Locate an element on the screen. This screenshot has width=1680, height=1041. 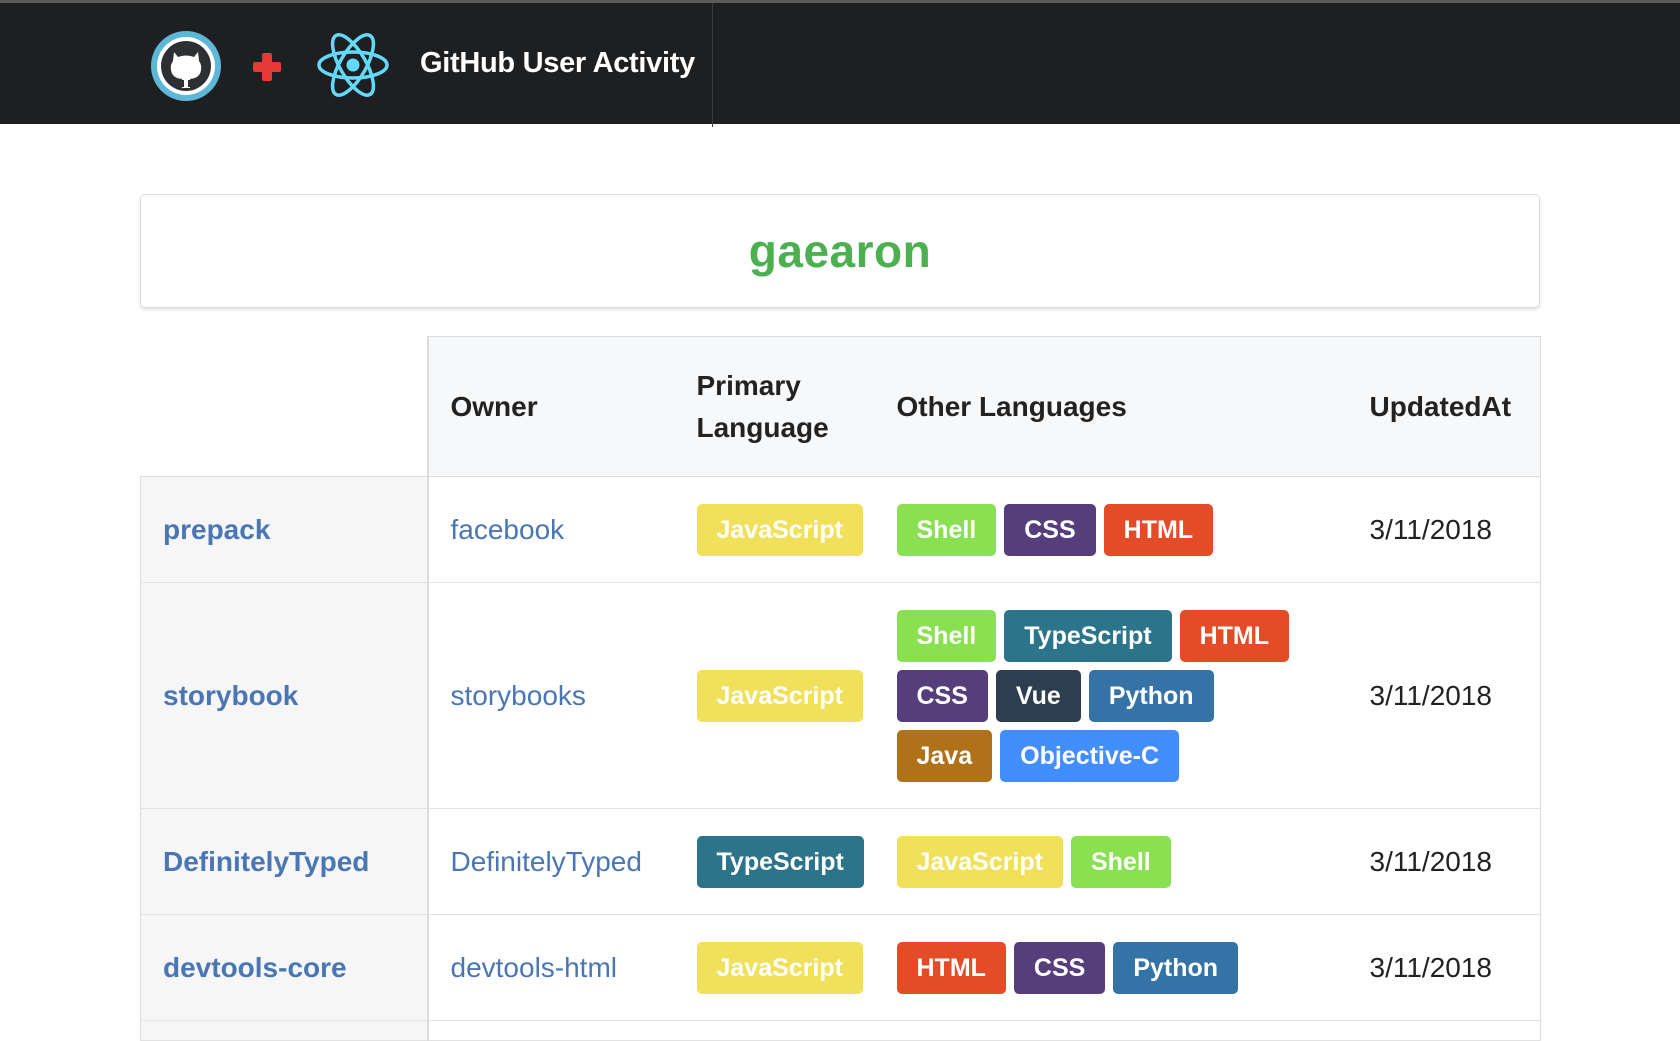
column-header-other-languages: Other Languages is located at coordinates (1113, 406).